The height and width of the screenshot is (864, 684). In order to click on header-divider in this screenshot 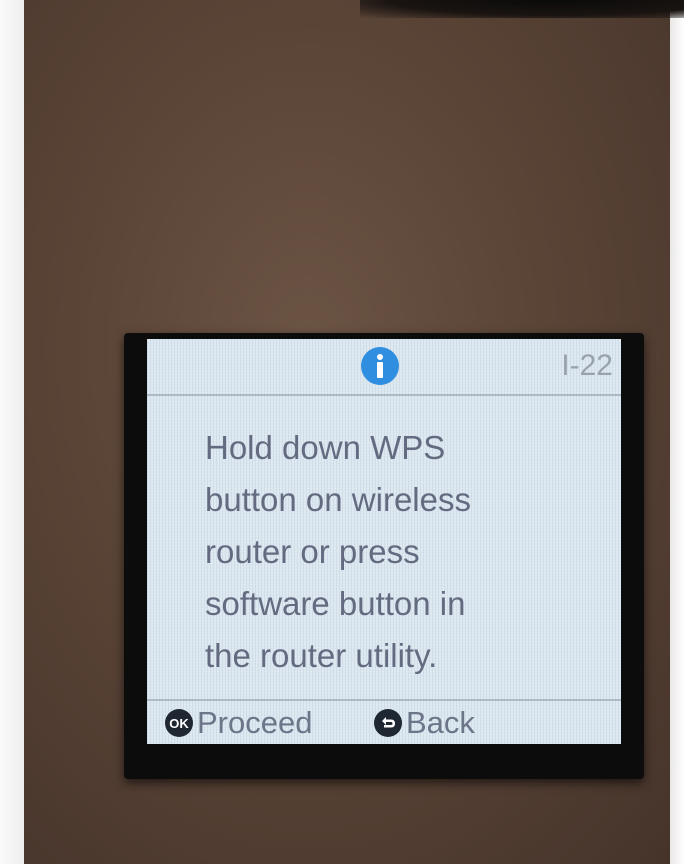, I will do `click(384, 395)`.